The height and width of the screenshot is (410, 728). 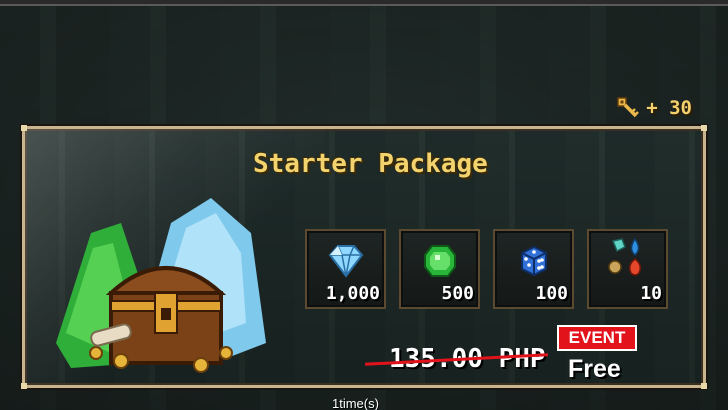 What do you see at coordinates (551, 293) in the screenshot?
I see `item-quantity: 100` at bounding box center [551, 293].